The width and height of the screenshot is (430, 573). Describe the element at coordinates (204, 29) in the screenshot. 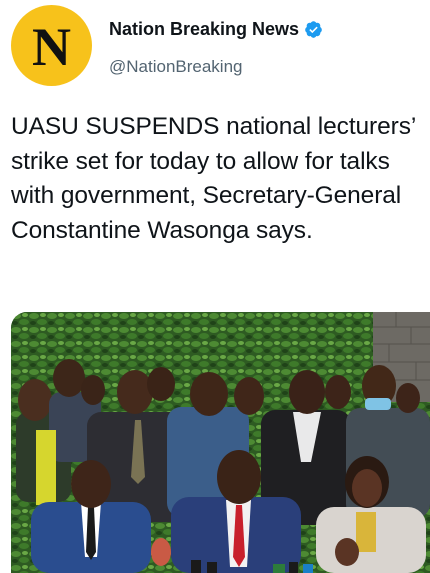

I see `display-name: Nation Breaking News` at that location.